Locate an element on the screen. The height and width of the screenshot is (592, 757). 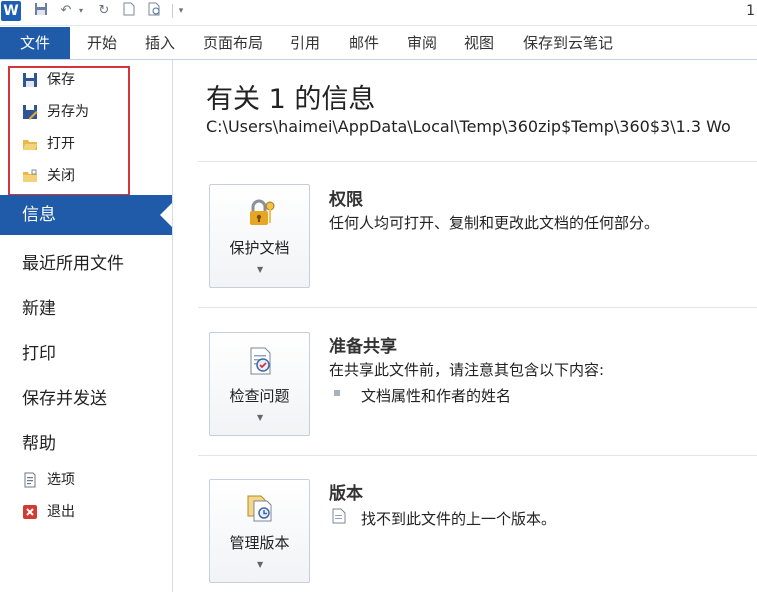
title-bar is located at coordinates (378, 13).